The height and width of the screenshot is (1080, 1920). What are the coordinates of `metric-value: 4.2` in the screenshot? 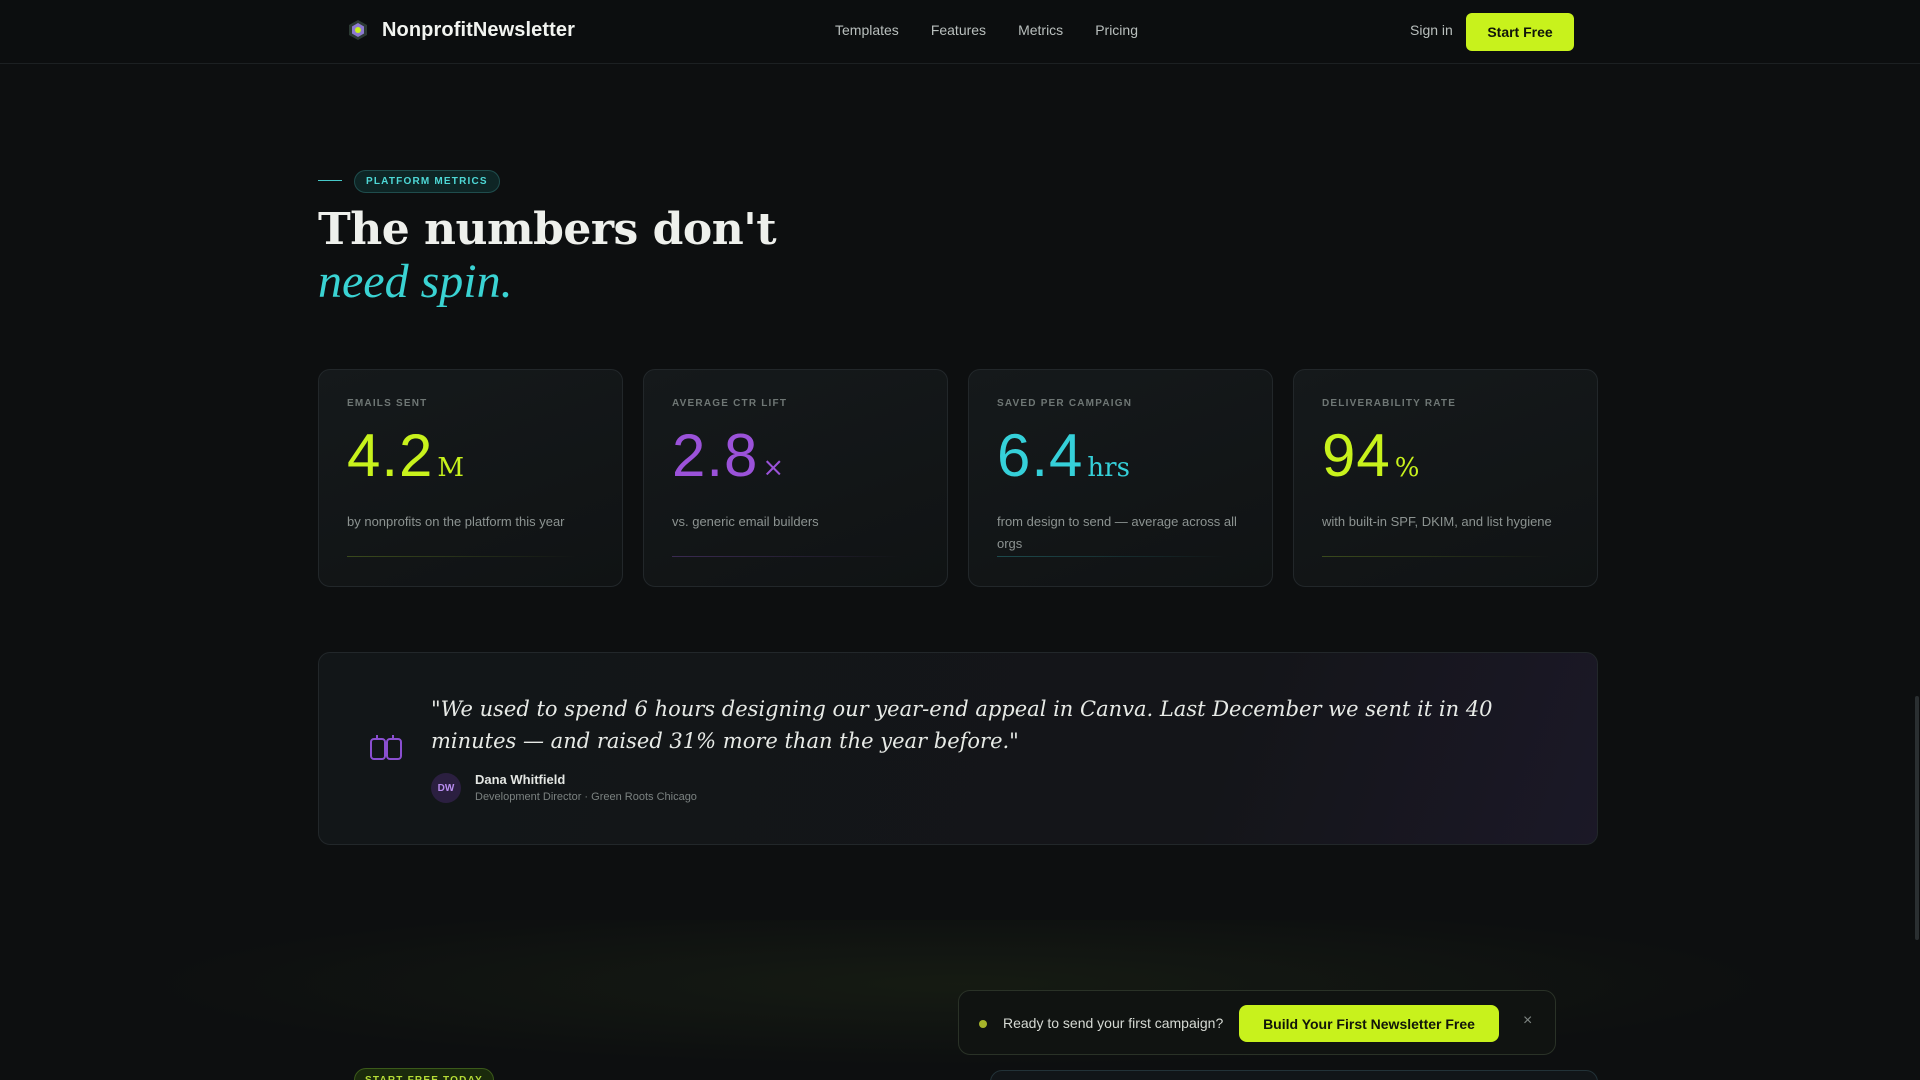 It's located at (390, 455).